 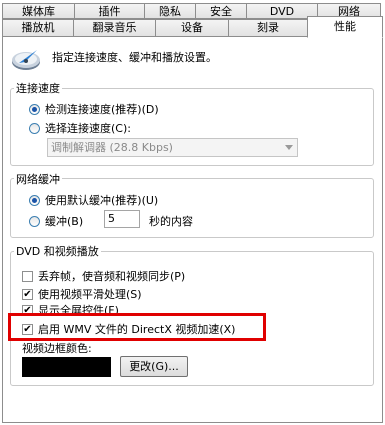 What do you see at coordinates (34, 128) in the screenshot?
I see `choose-speed-radio` at bounding box center [34, 128].